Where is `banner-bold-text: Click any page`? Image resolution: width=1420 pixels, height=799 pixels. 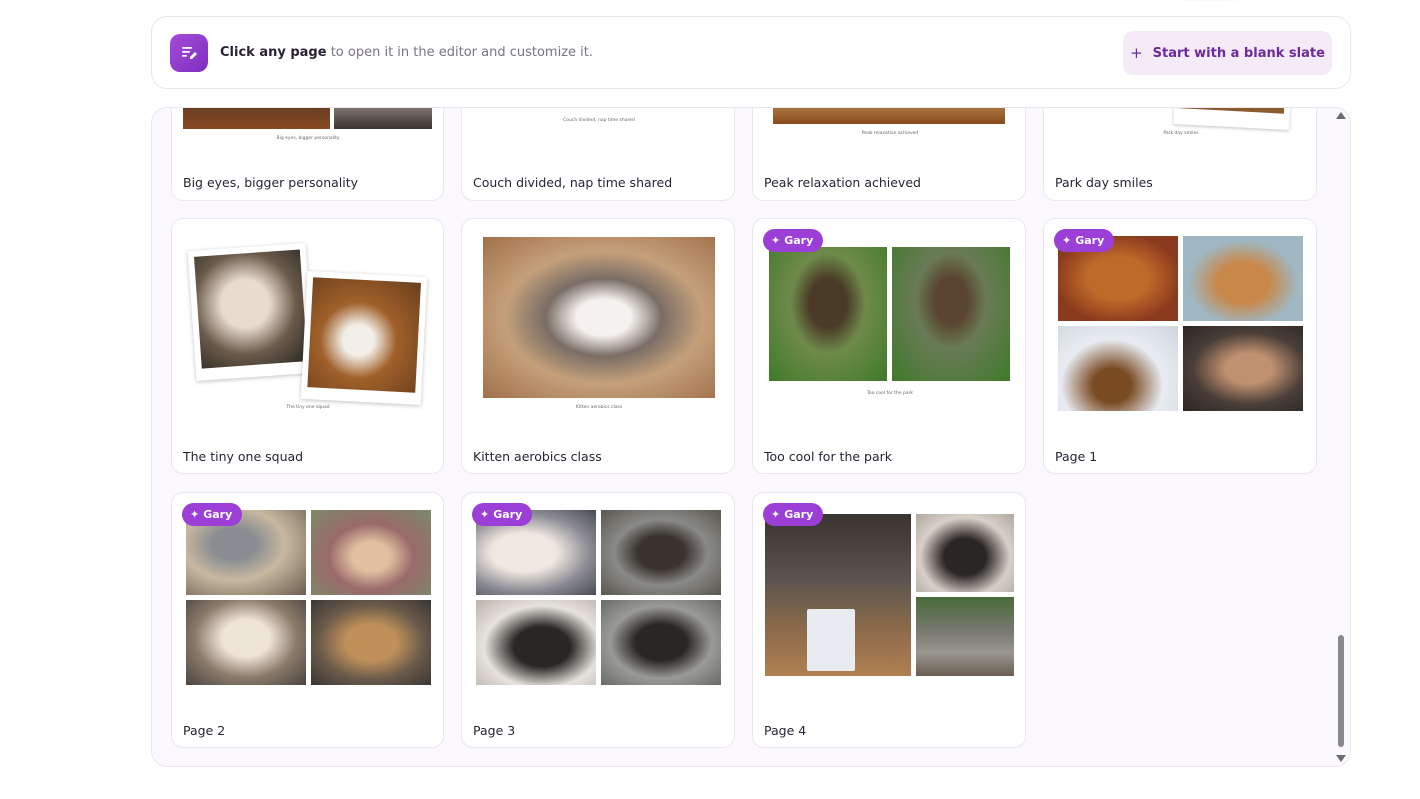 banner-bold-text: Click any page is located at coordinates (273, 52).